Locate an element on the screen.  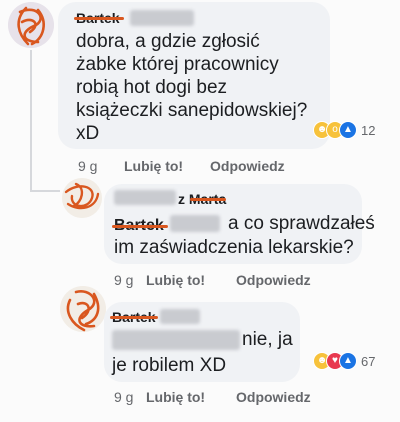
redacted-tag is located at coordinates (176, 340).